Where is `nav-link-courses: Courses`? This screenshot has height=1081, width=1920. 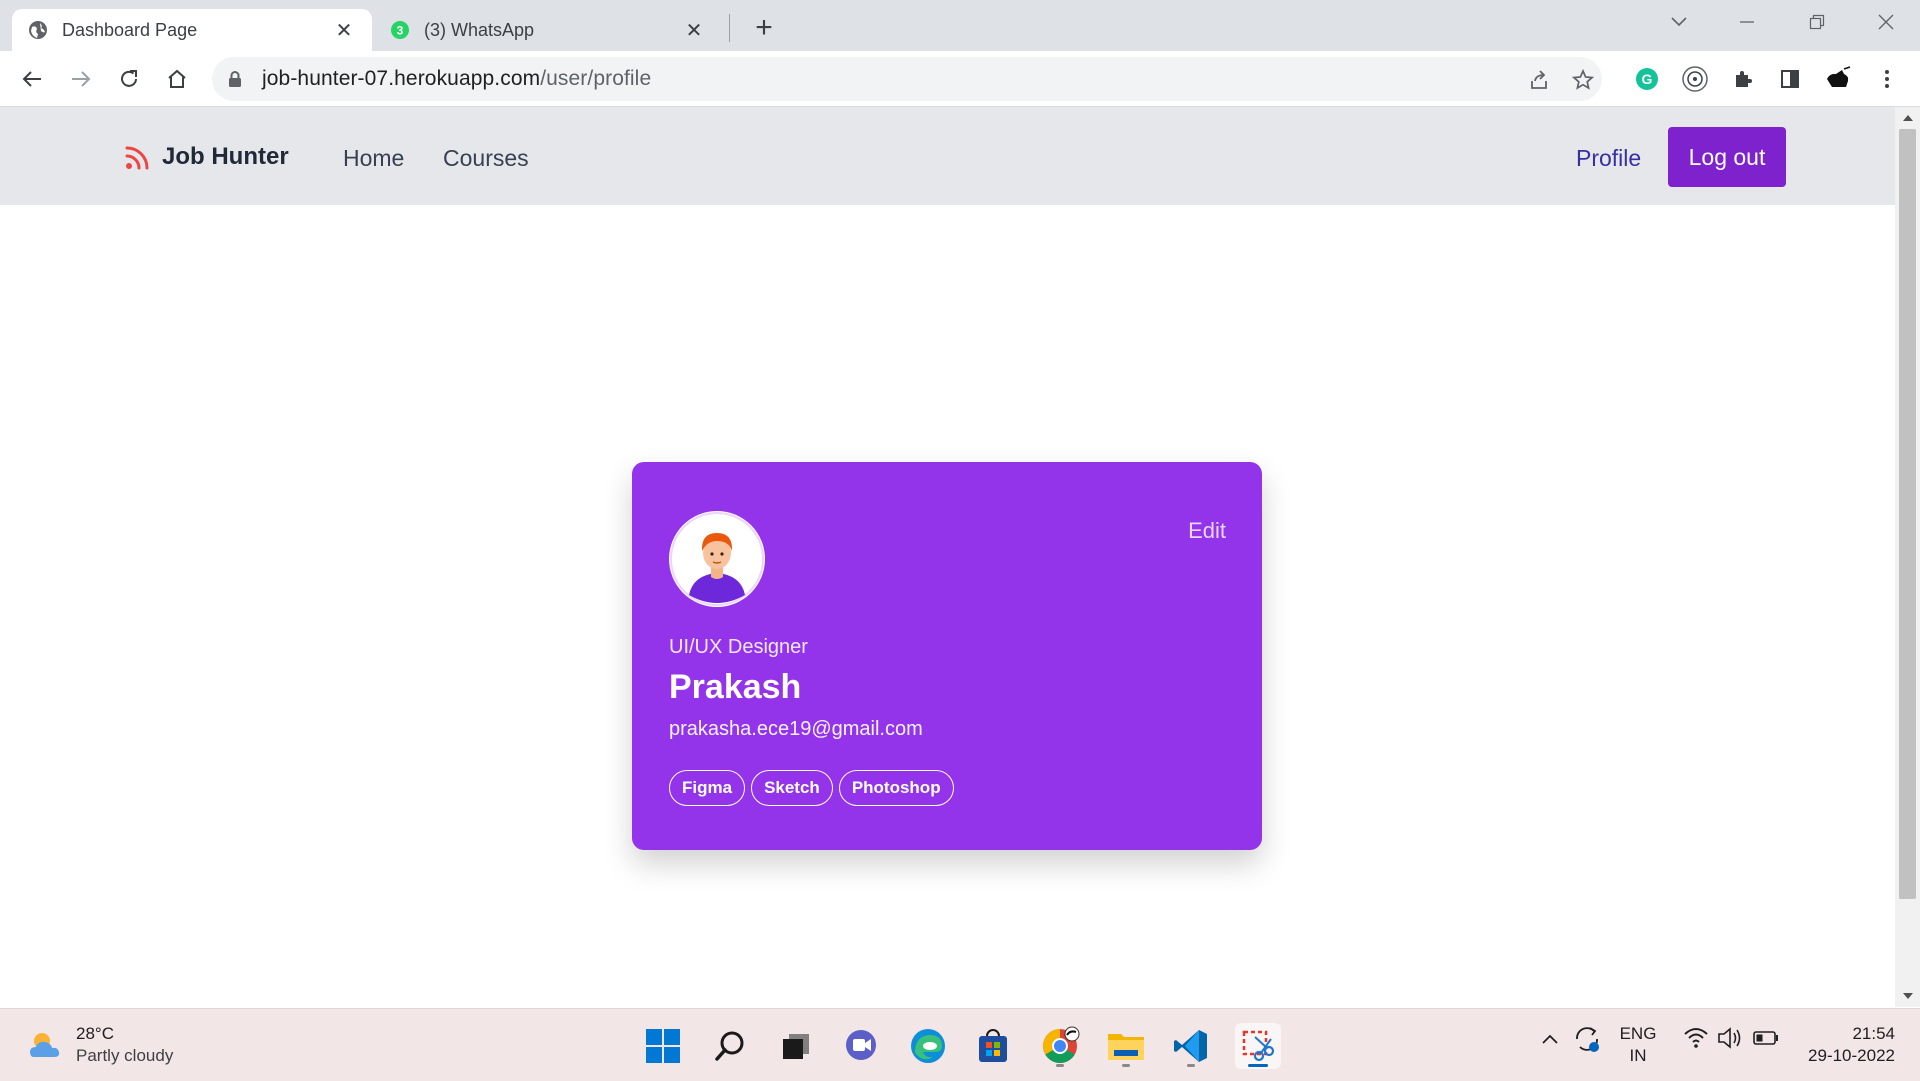 nav-link-courses: Courses is located at coordinates (486, 158).